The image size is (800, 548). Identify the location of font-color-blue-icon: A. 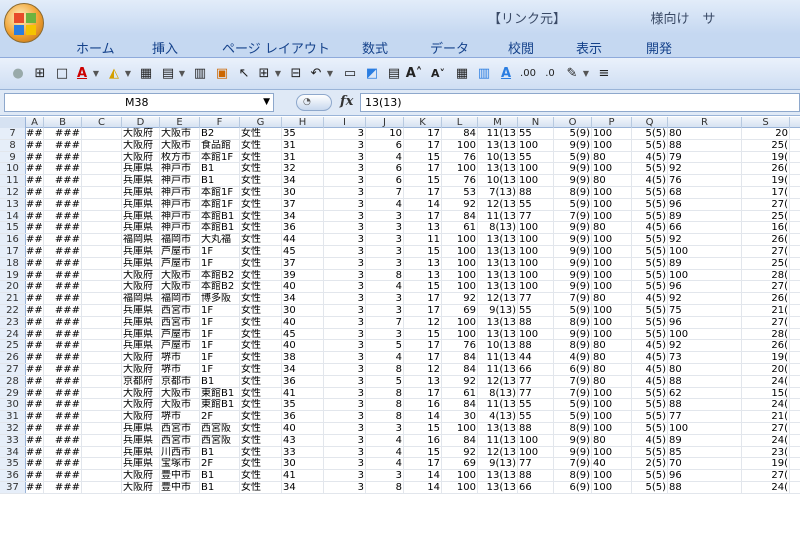
(506, 74).